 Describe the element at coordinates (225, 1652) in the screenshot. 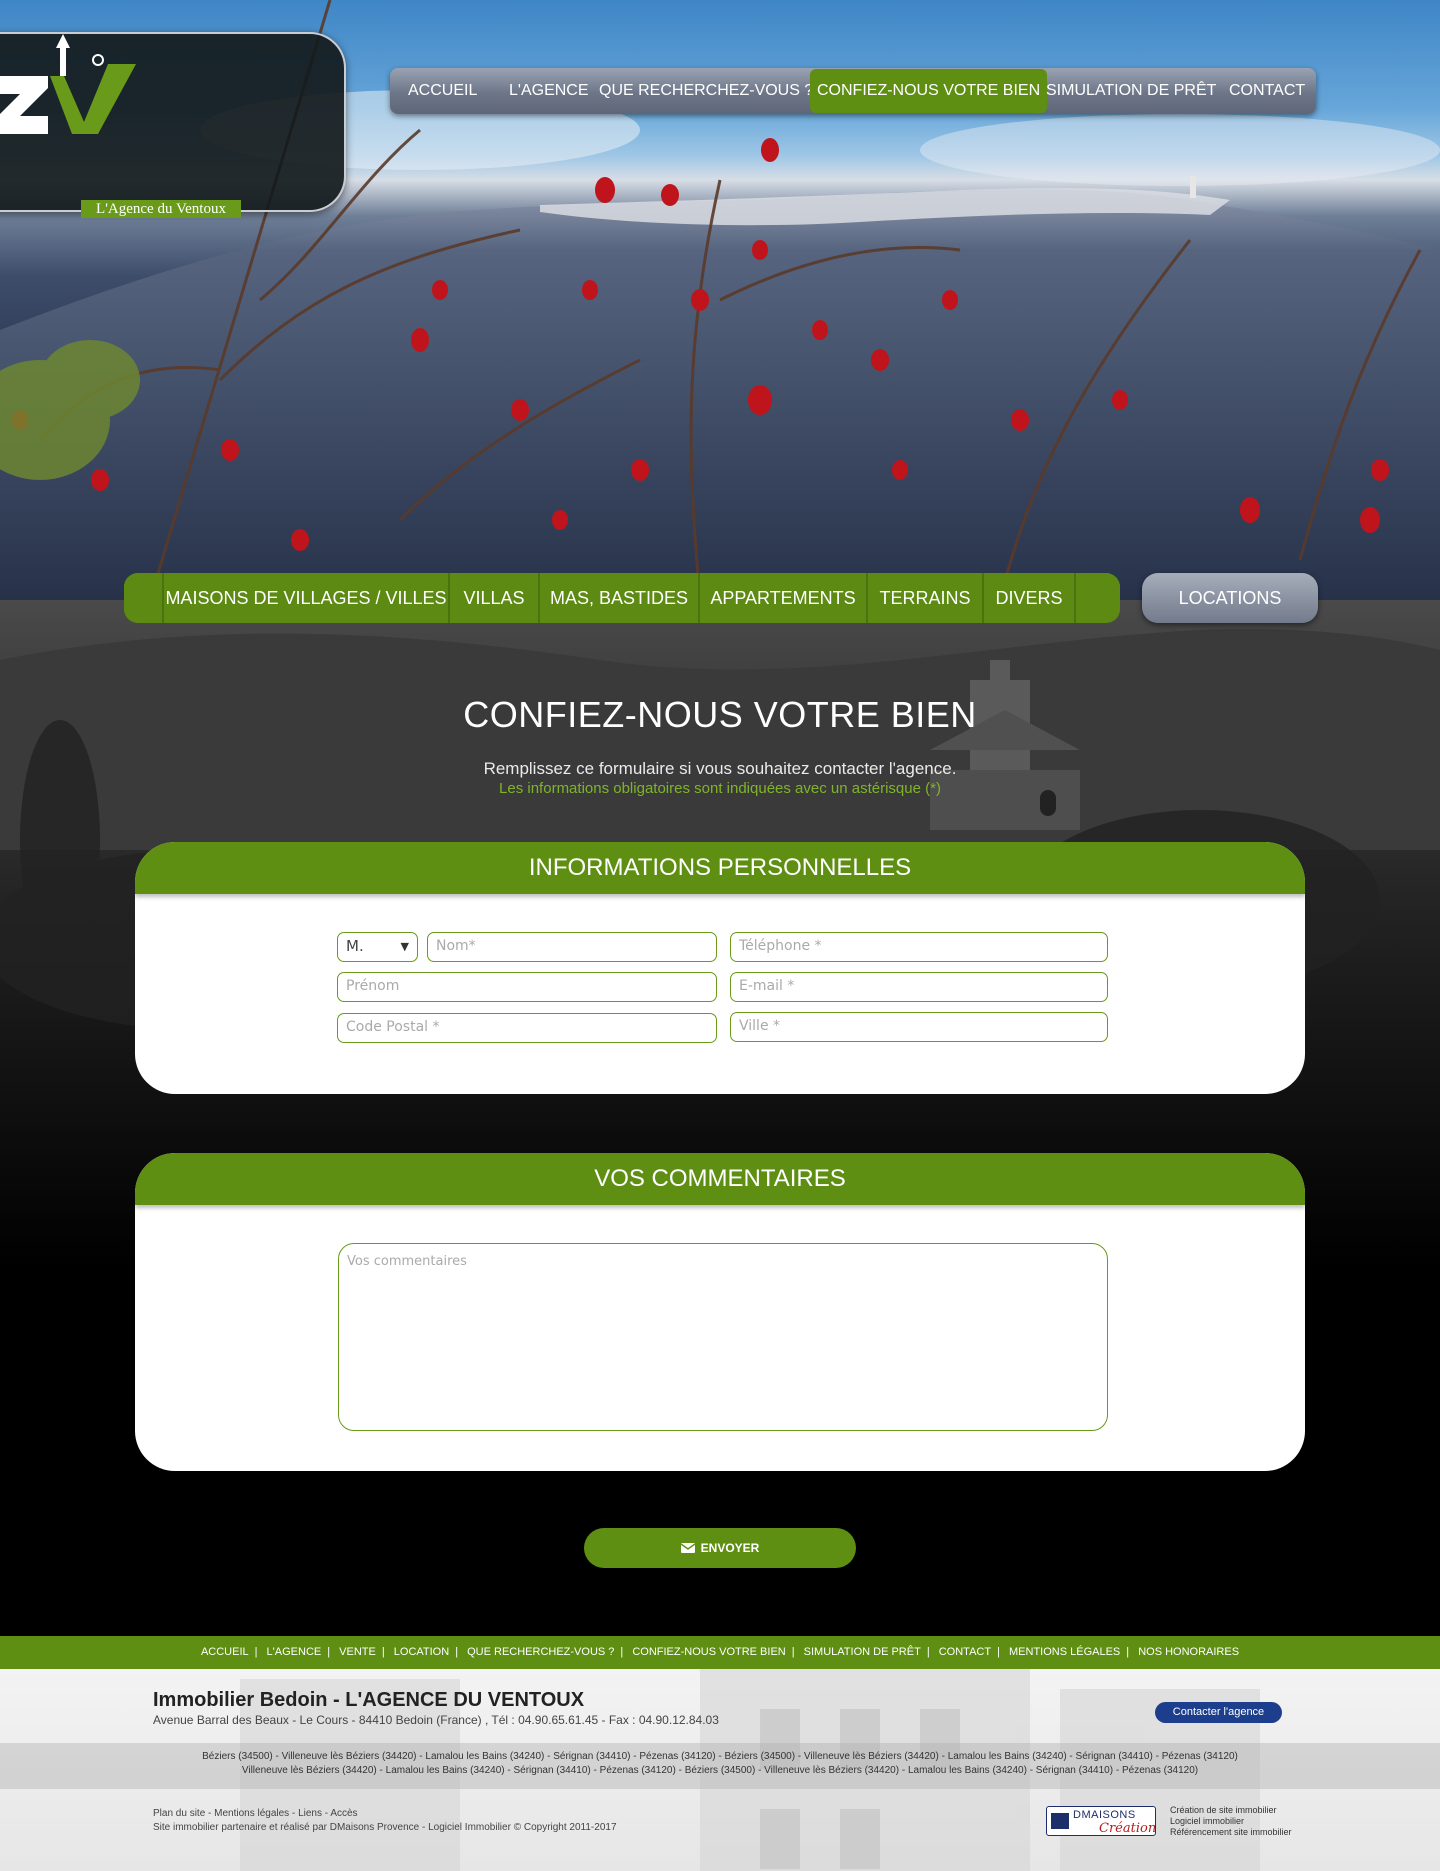

I see `footer-link-accueil: ACCUEIL` at that location.